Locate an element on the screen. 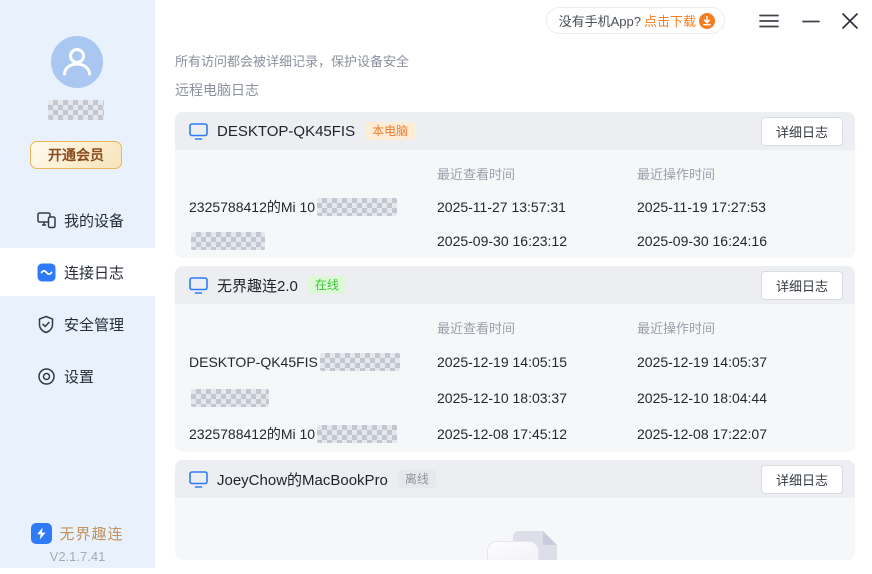  device-card: JoeyChow的MacBookPro 离线 详细日志 is located at coordinates (515, 510).